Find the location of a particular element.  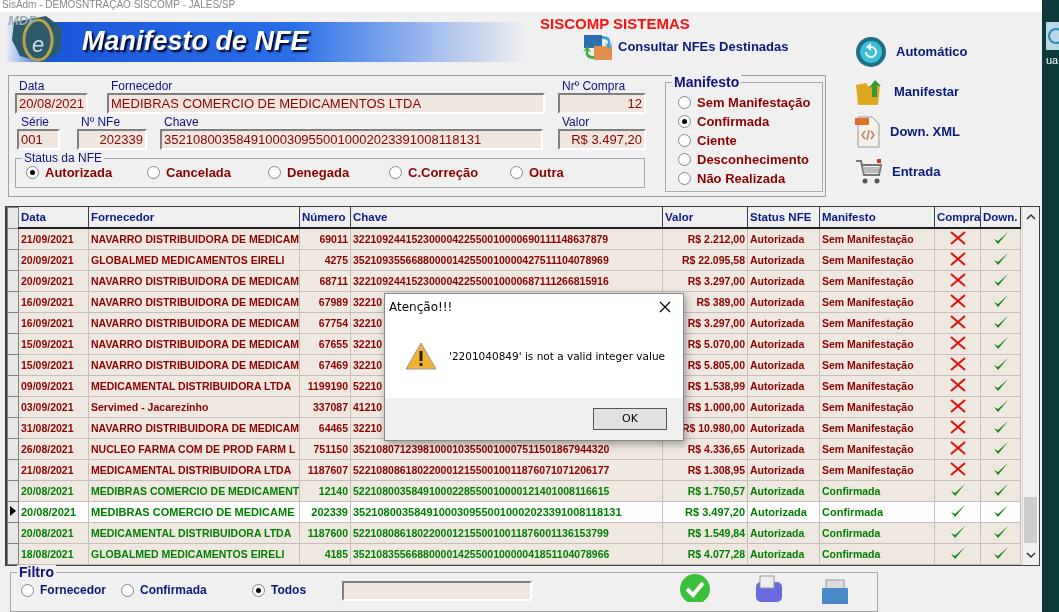

row-pointer-icon is located at coordinates (13, 511).